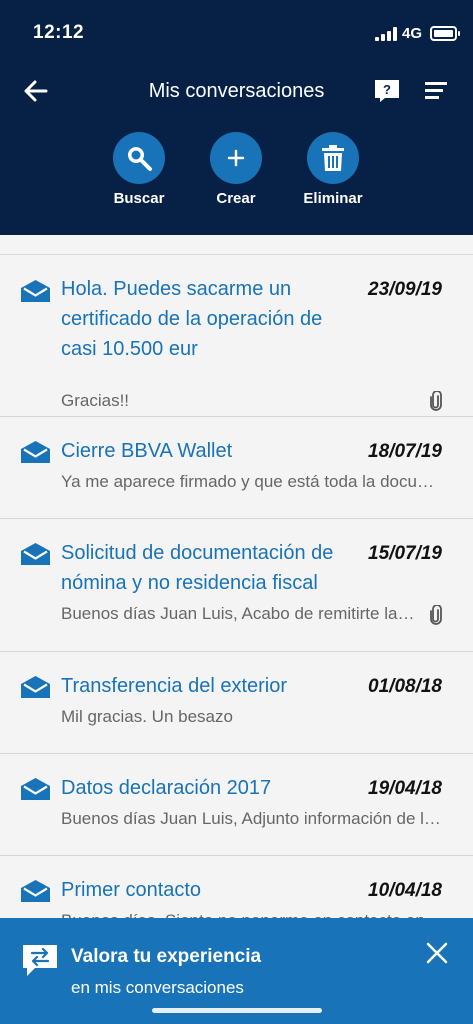 Image resolution: width=473 pixels, height=1024 pixels. What do you see at coordinates (412, 33) in the screenshot?
I see `network-type: 4G` at bounding box center [412, 33].